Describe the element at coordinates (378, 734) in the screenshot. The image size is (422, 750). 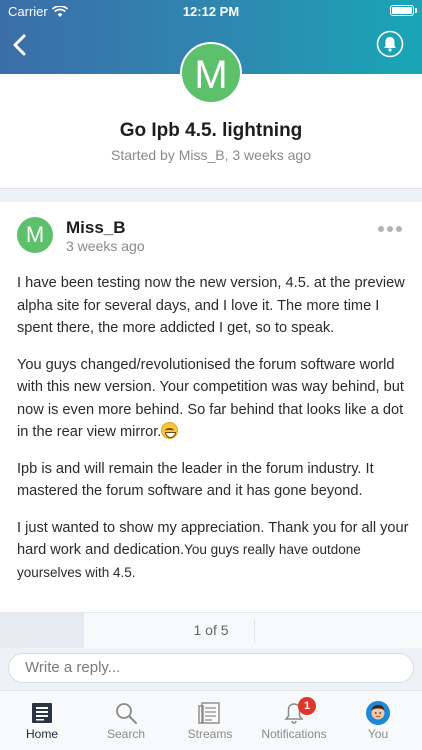
I see `tab-label: You` at that location.